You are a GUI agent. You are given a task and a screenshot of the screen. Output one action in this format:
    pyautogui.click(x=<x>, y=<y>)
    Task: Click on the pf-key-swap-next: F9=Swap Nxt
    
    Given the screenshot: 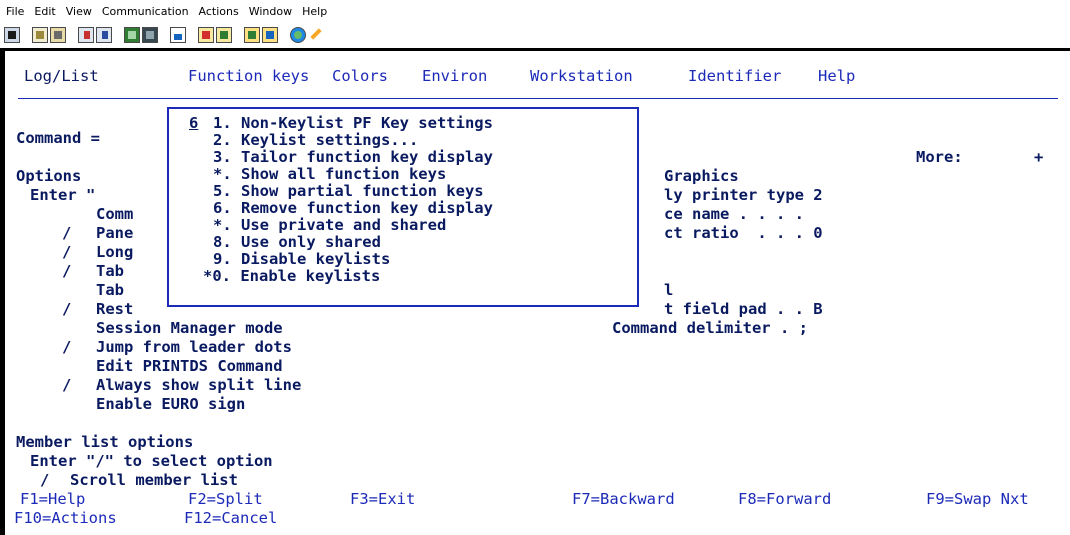 What is the action you would take?
    pyautogui.click(x=977, y=500)
    